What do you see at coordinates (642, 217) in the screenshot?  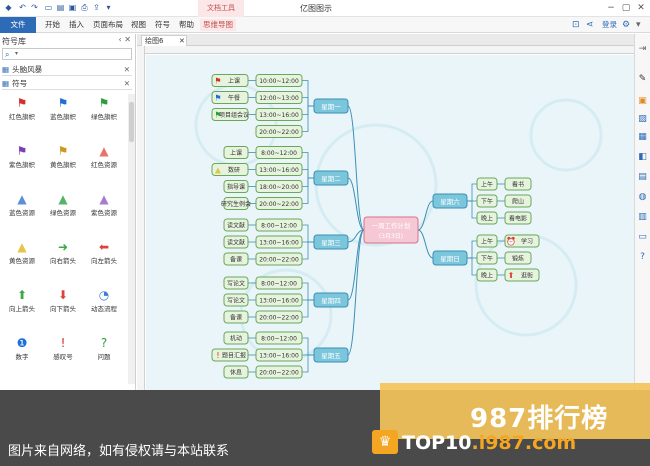 I see `data-icon: ▥` at bounding box center [642, 217].